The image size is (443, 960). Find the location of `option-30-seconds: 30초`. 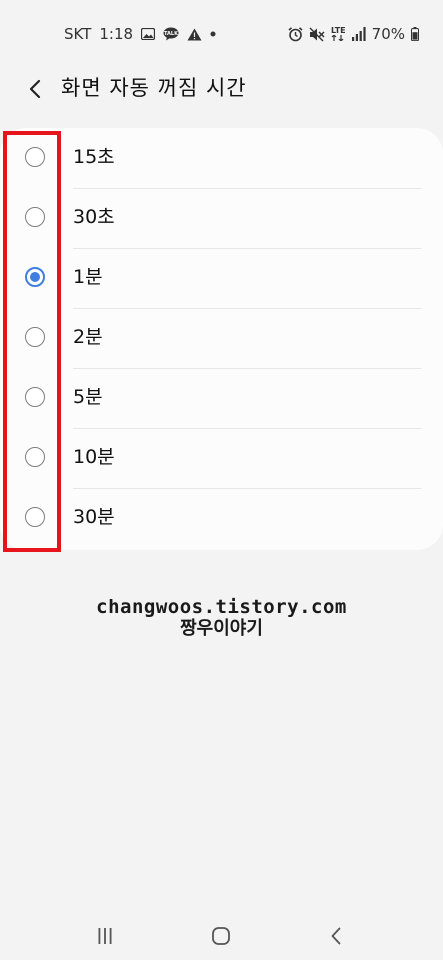

option-30-seconds: 30초 is located at coordinates (221, 218).